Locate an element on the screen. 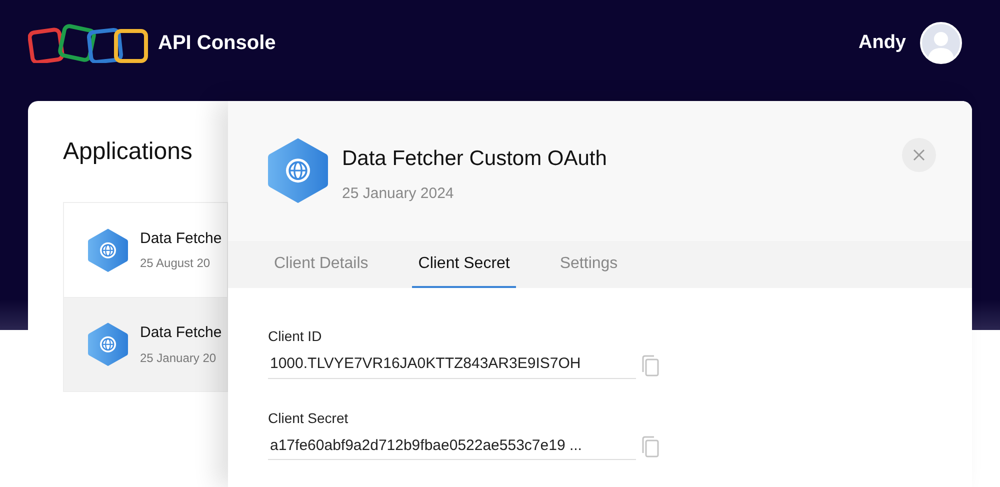  application-date: 25 January 20 is located at coordinates (179, 358).